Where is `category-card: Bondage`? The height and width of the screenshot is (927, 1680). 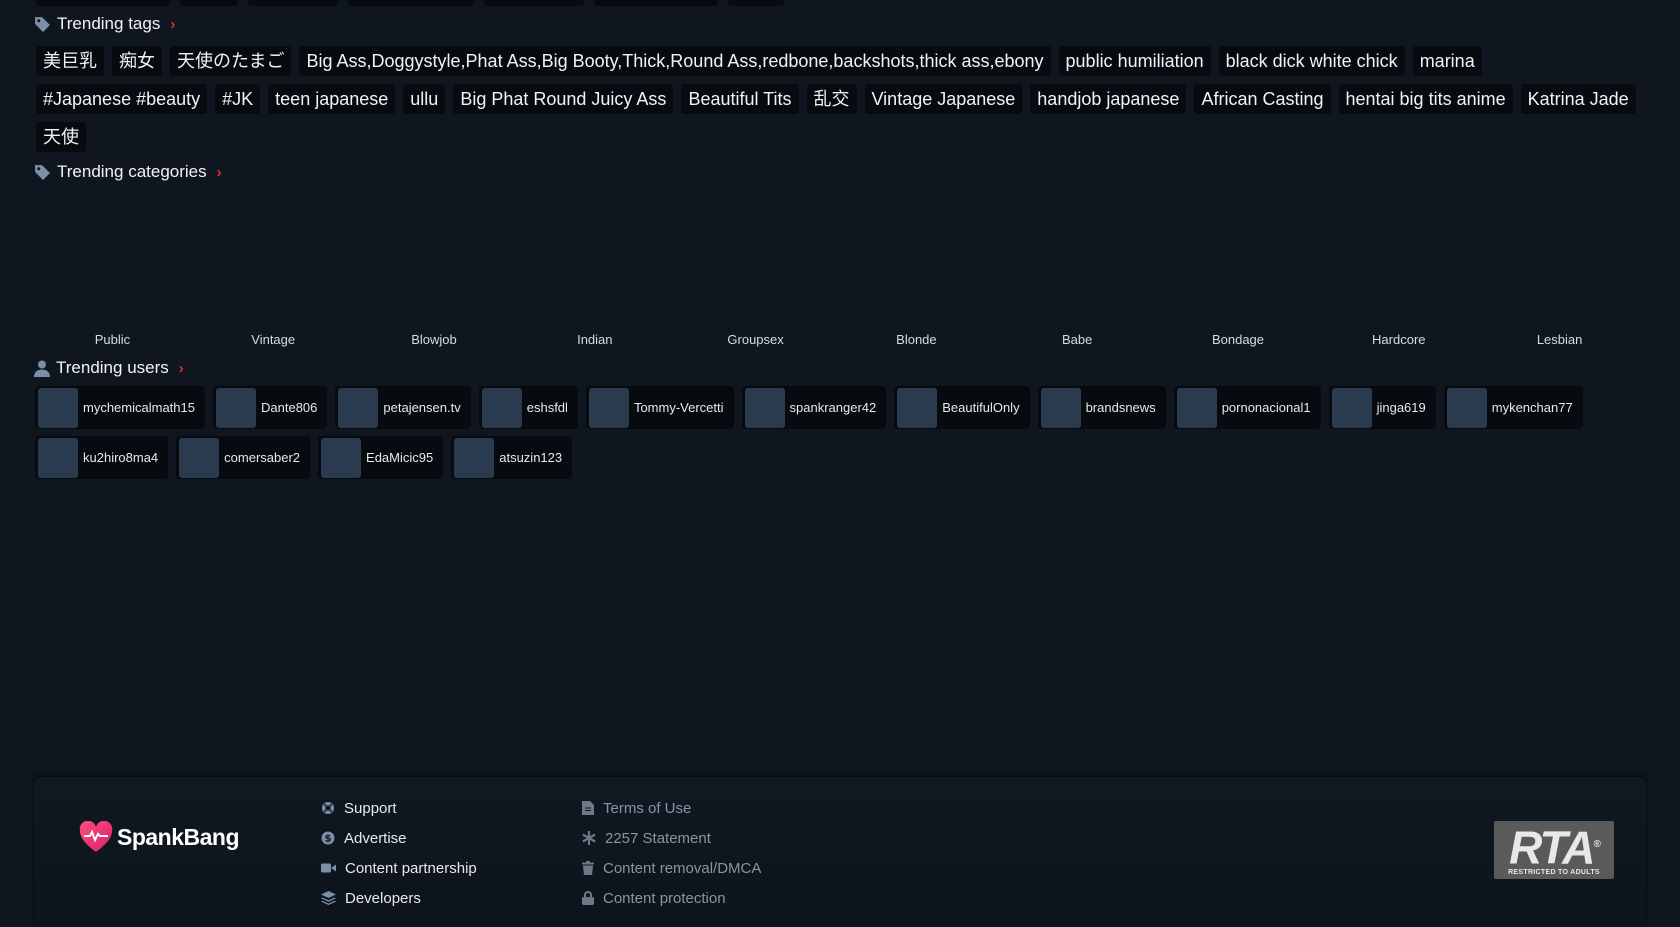 category-card: Bondage is located at coordinates (1238, 270).